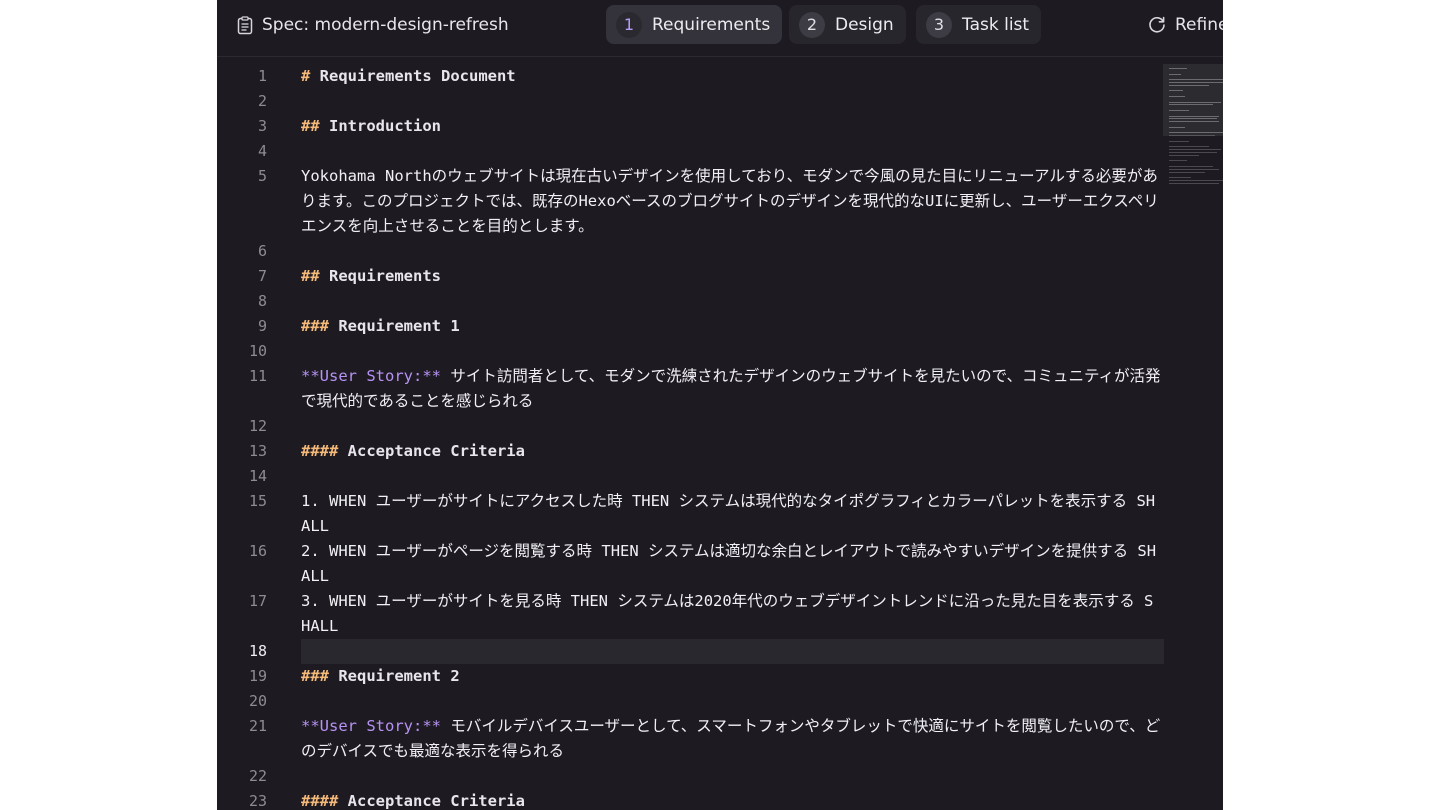  Describe the element at coordinates (731, 76) in the screenshot. I see `code-line: # Requirements Document` at that location.